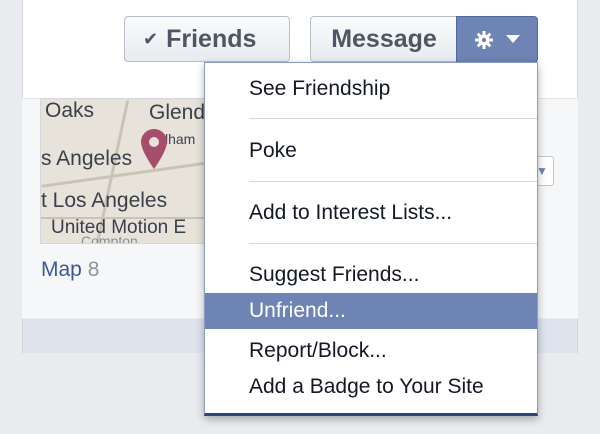 The width and height of the screenshot is (600, 434). I want to click on map-label: Glend, so click(177, 112).